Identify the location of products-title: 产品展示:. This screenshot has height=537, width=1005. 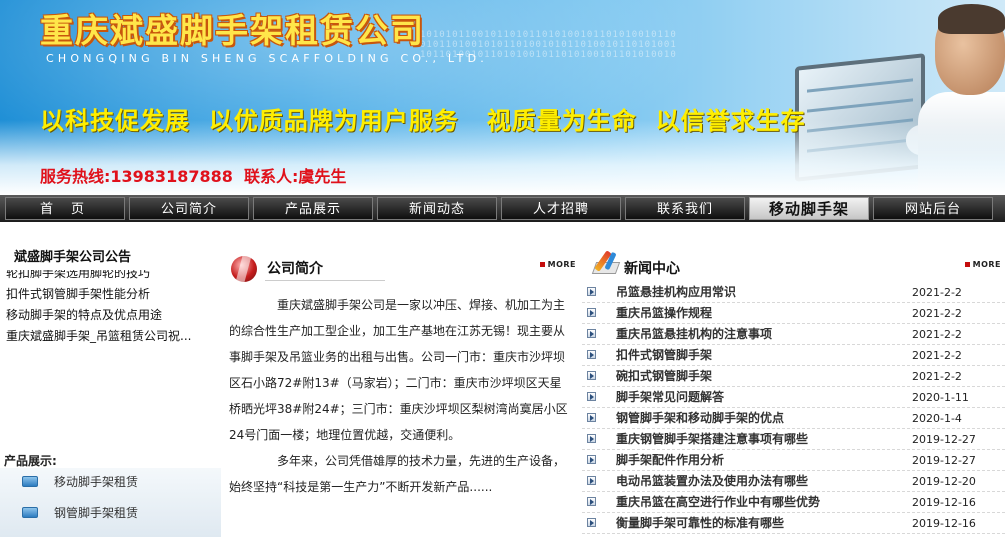
(30, 461).